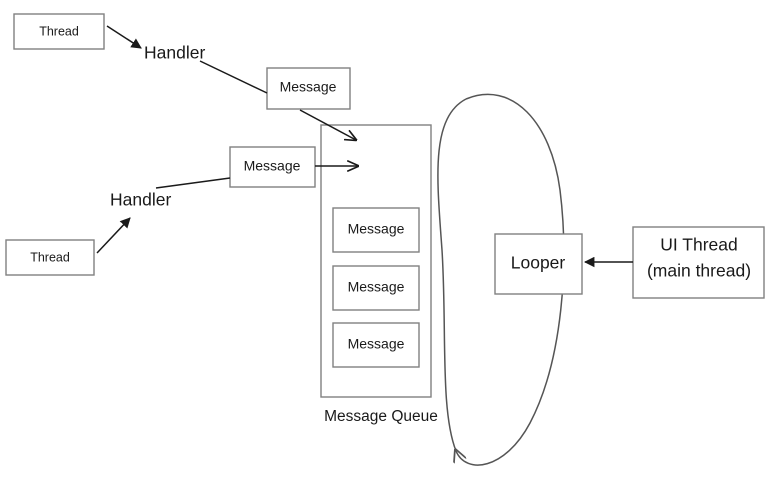 The width and height of the screenshot is (776, 501). What do you see at coordinates (376, 229) in the screenshot?
I see `queue-message-label-1: Message` at bounding box center [376, 229].